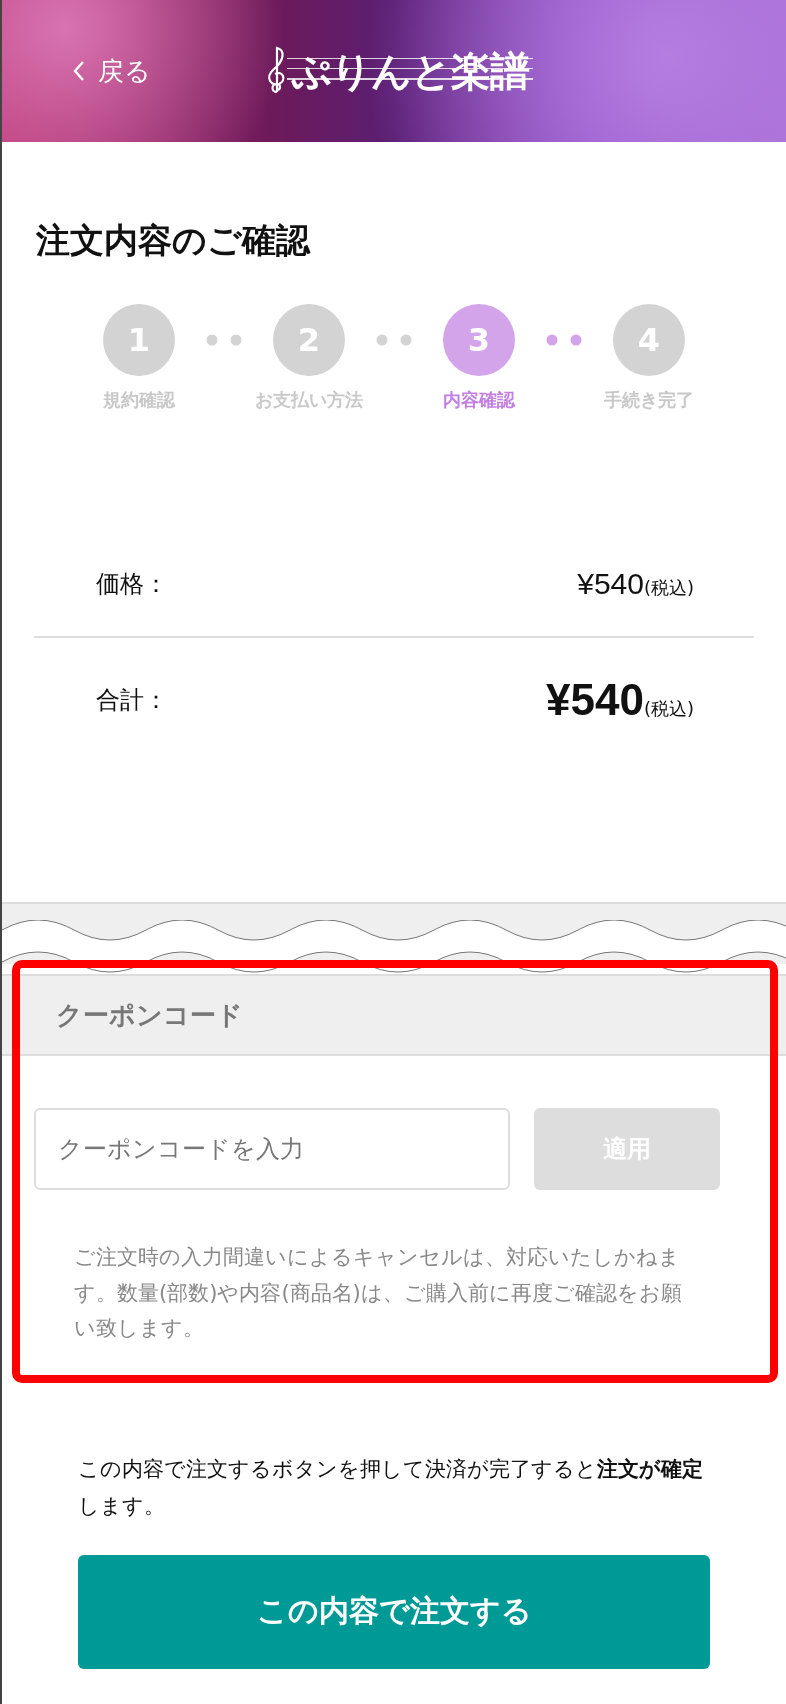 The height and width of the screenshot is (1704, 786). Describe the element at coordinates (479, 340) in the screenshot. I see `step-number: 3` at that location.